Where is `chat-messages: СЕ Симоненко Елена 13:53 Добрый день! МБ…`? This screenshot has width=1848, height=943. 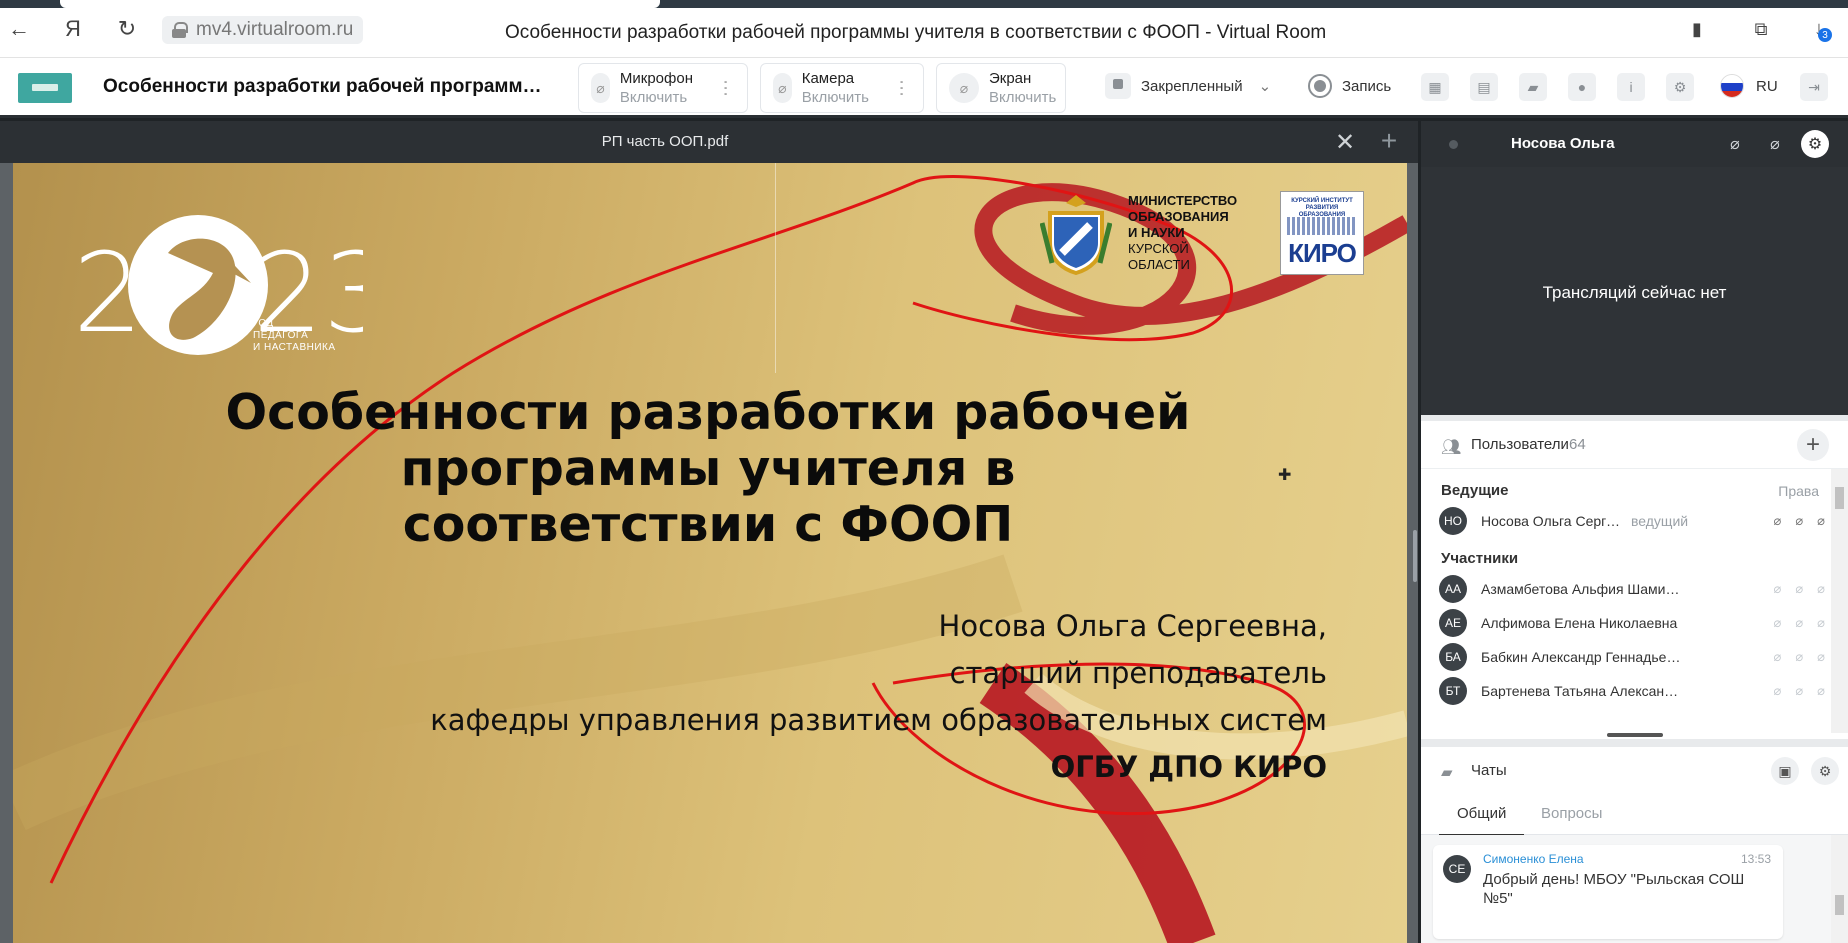
chat-messages: СЕ Симоненко Елена 13:53 Добрый день! МБ… is located at coordinates (1634, 889).